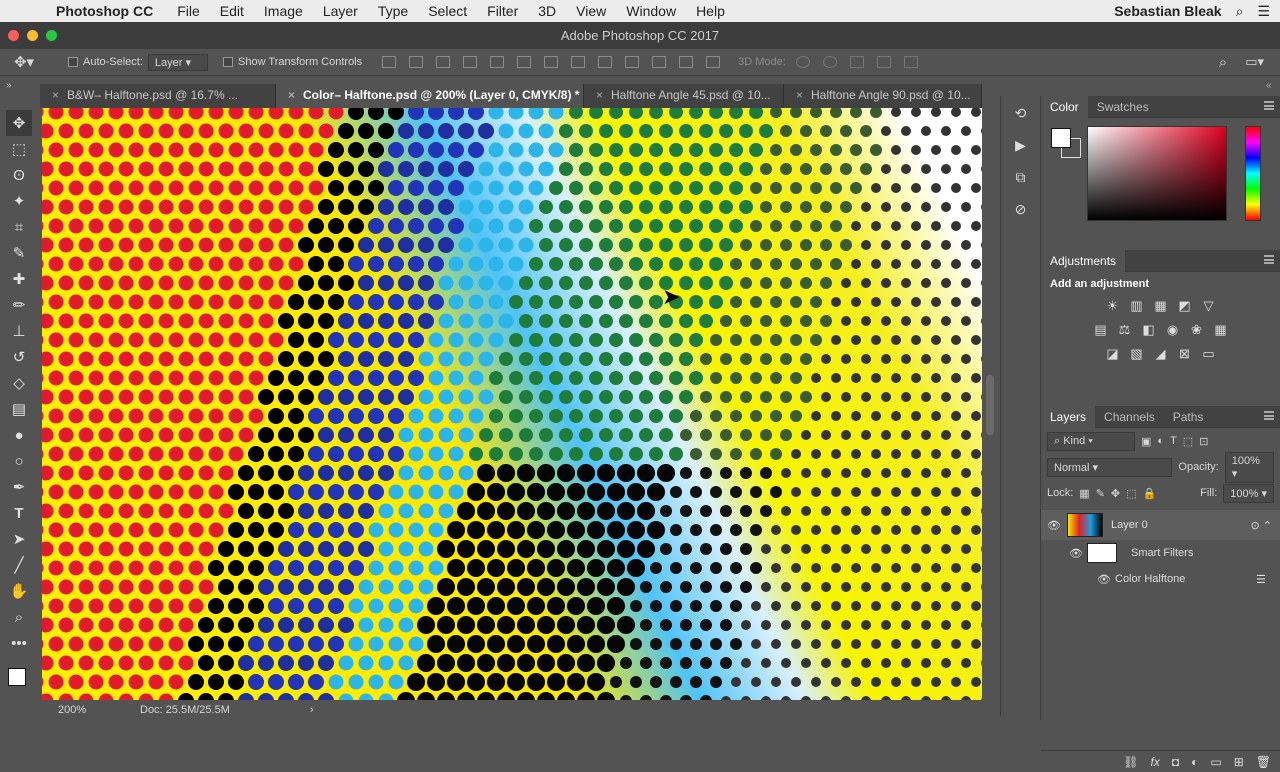 The width and height of the screenshot is (1280, 772). I want to click on type-tool-icon: T, so click(19, 513).